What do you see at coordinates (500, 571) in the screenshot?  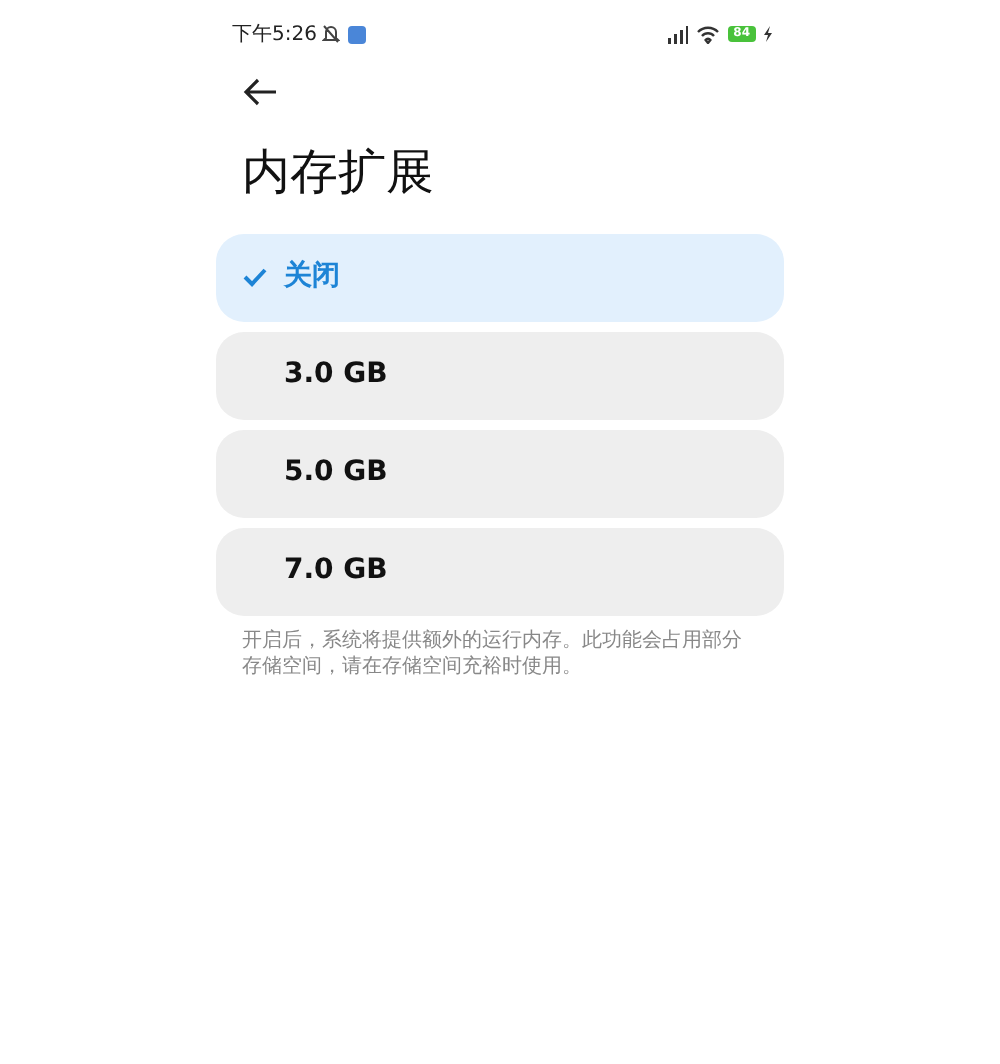 I see `option-item: 7.0 GB` at bounding box center [500, 571].